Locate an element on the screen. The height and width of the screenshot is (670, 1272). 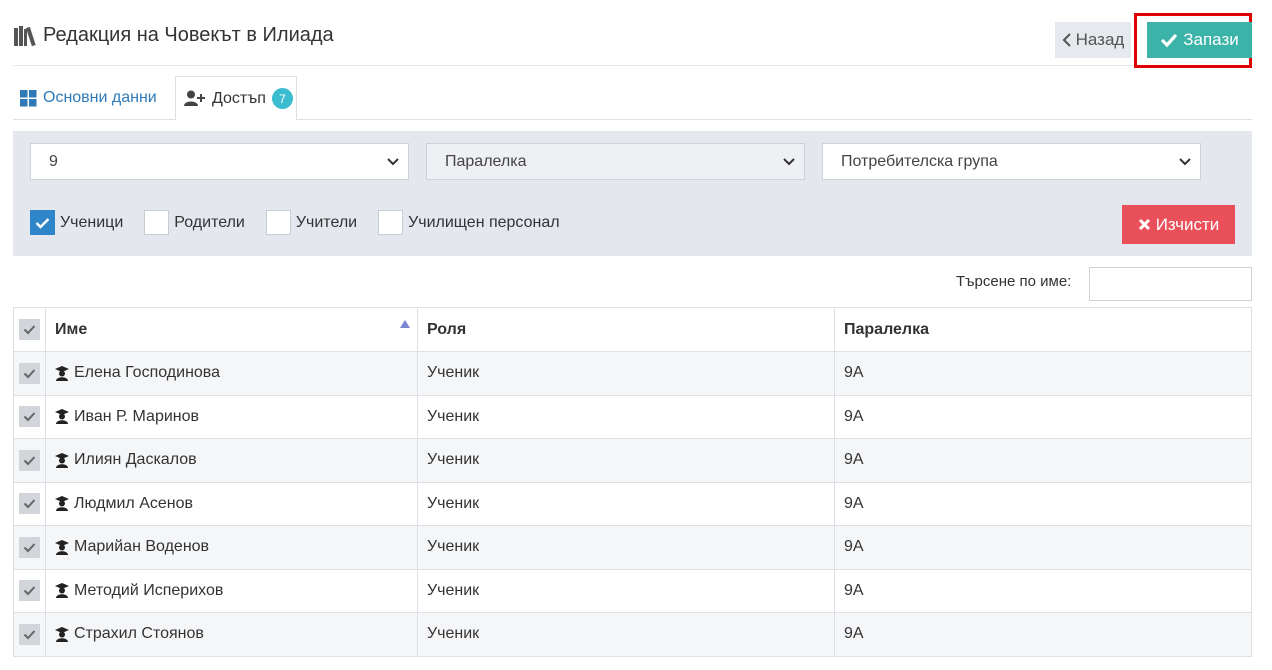
back-button-label: Назад is located at coordinates (1100, 39).